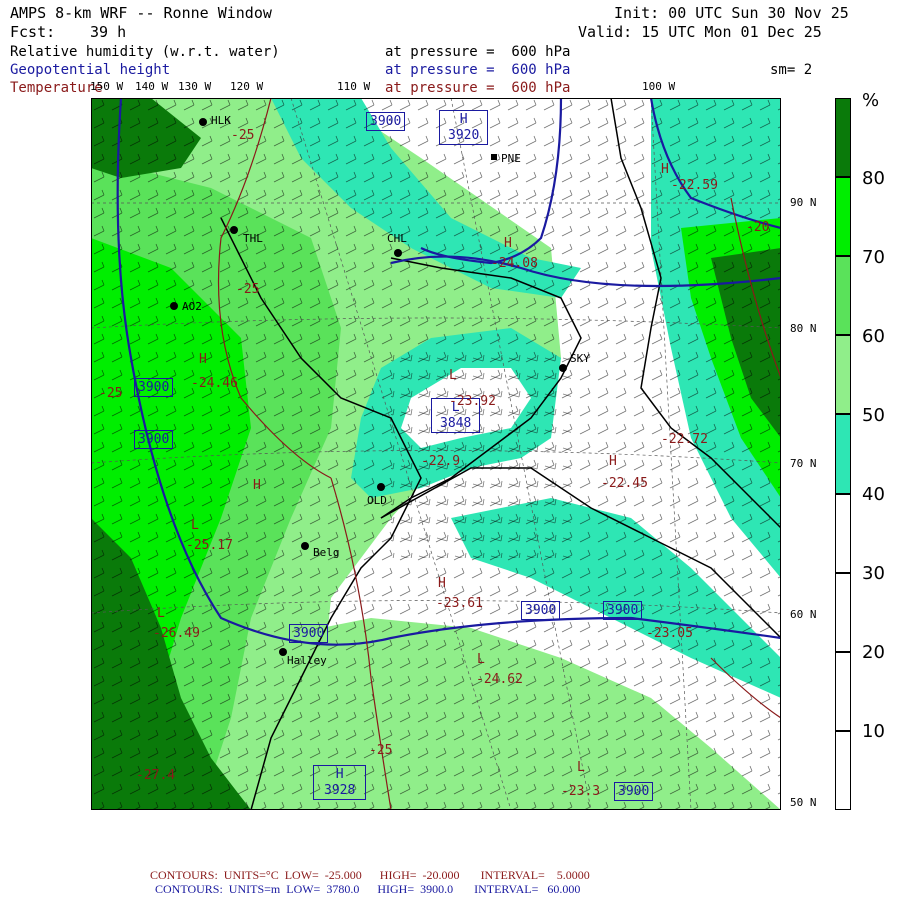 This screenshot has width=900, height=900. Describe the element at coordinates (254, 889) in the screenshot. I see `footer-height-units: UNITS=m` at that location.